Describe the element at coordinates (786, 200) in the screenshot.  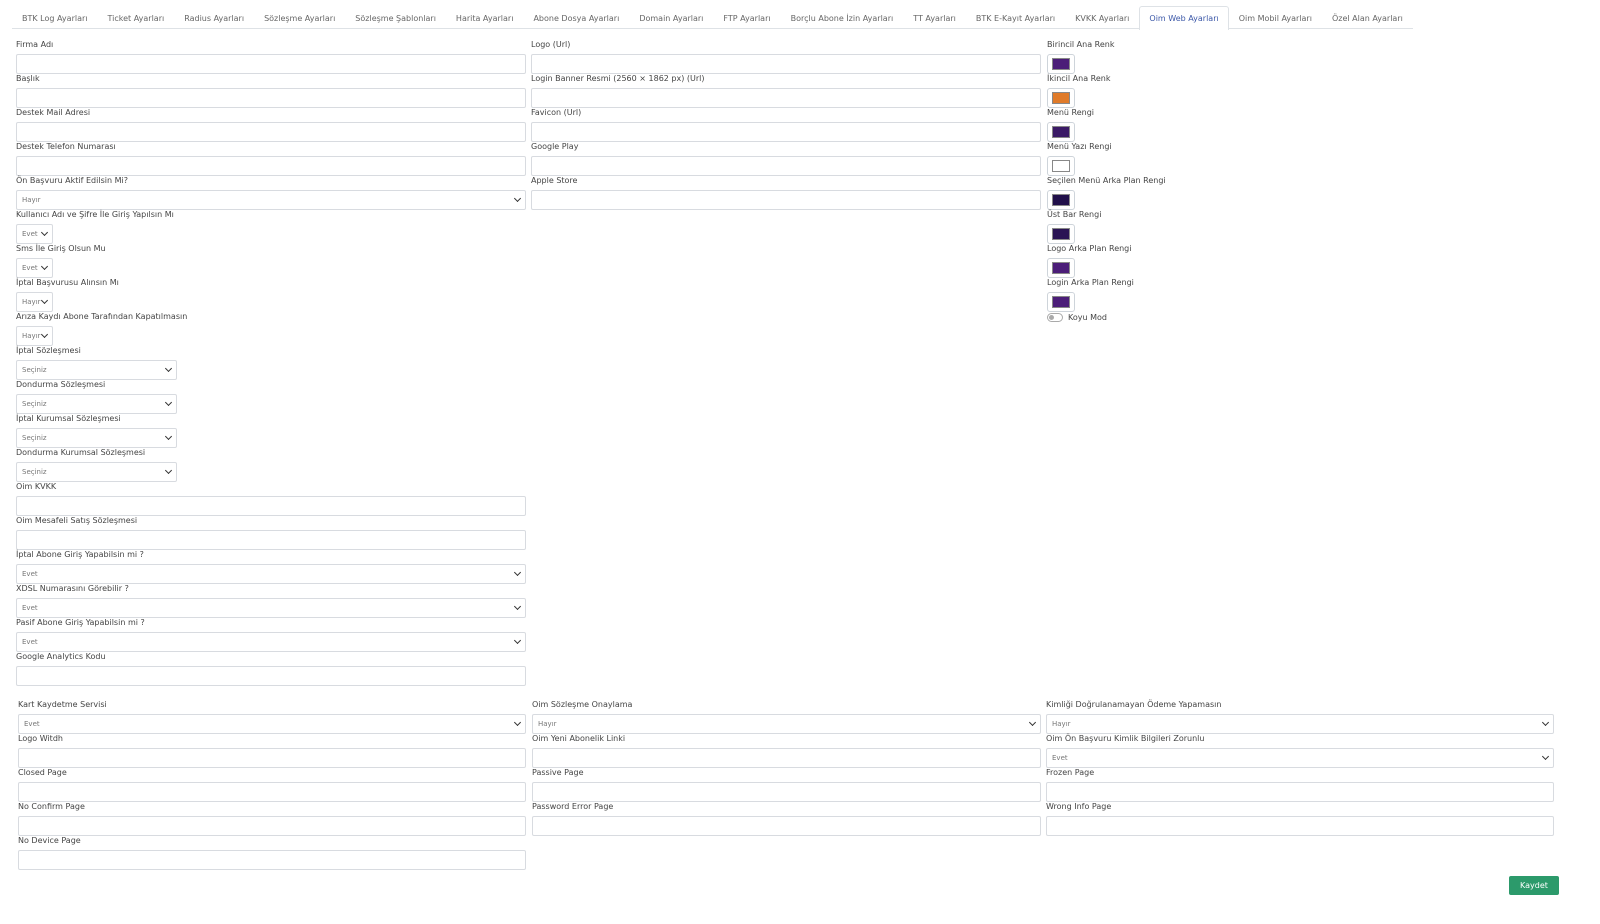
I see `apple-store-input` at that location.